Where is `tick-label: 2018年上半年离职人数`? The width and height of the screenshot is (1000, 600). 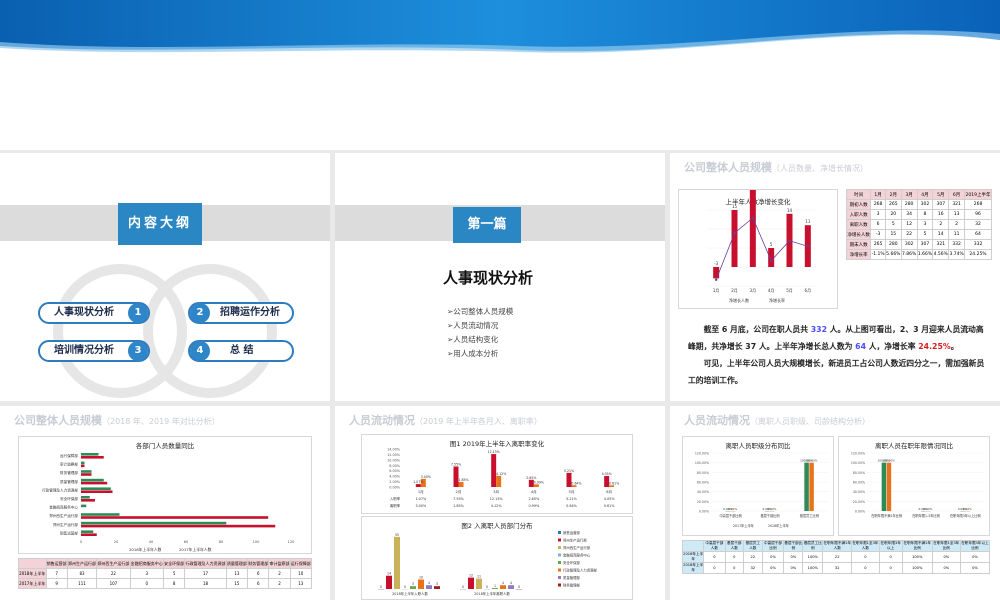
tick-label: 2018年上半年离职人数 is located at coordinates (492, 593).